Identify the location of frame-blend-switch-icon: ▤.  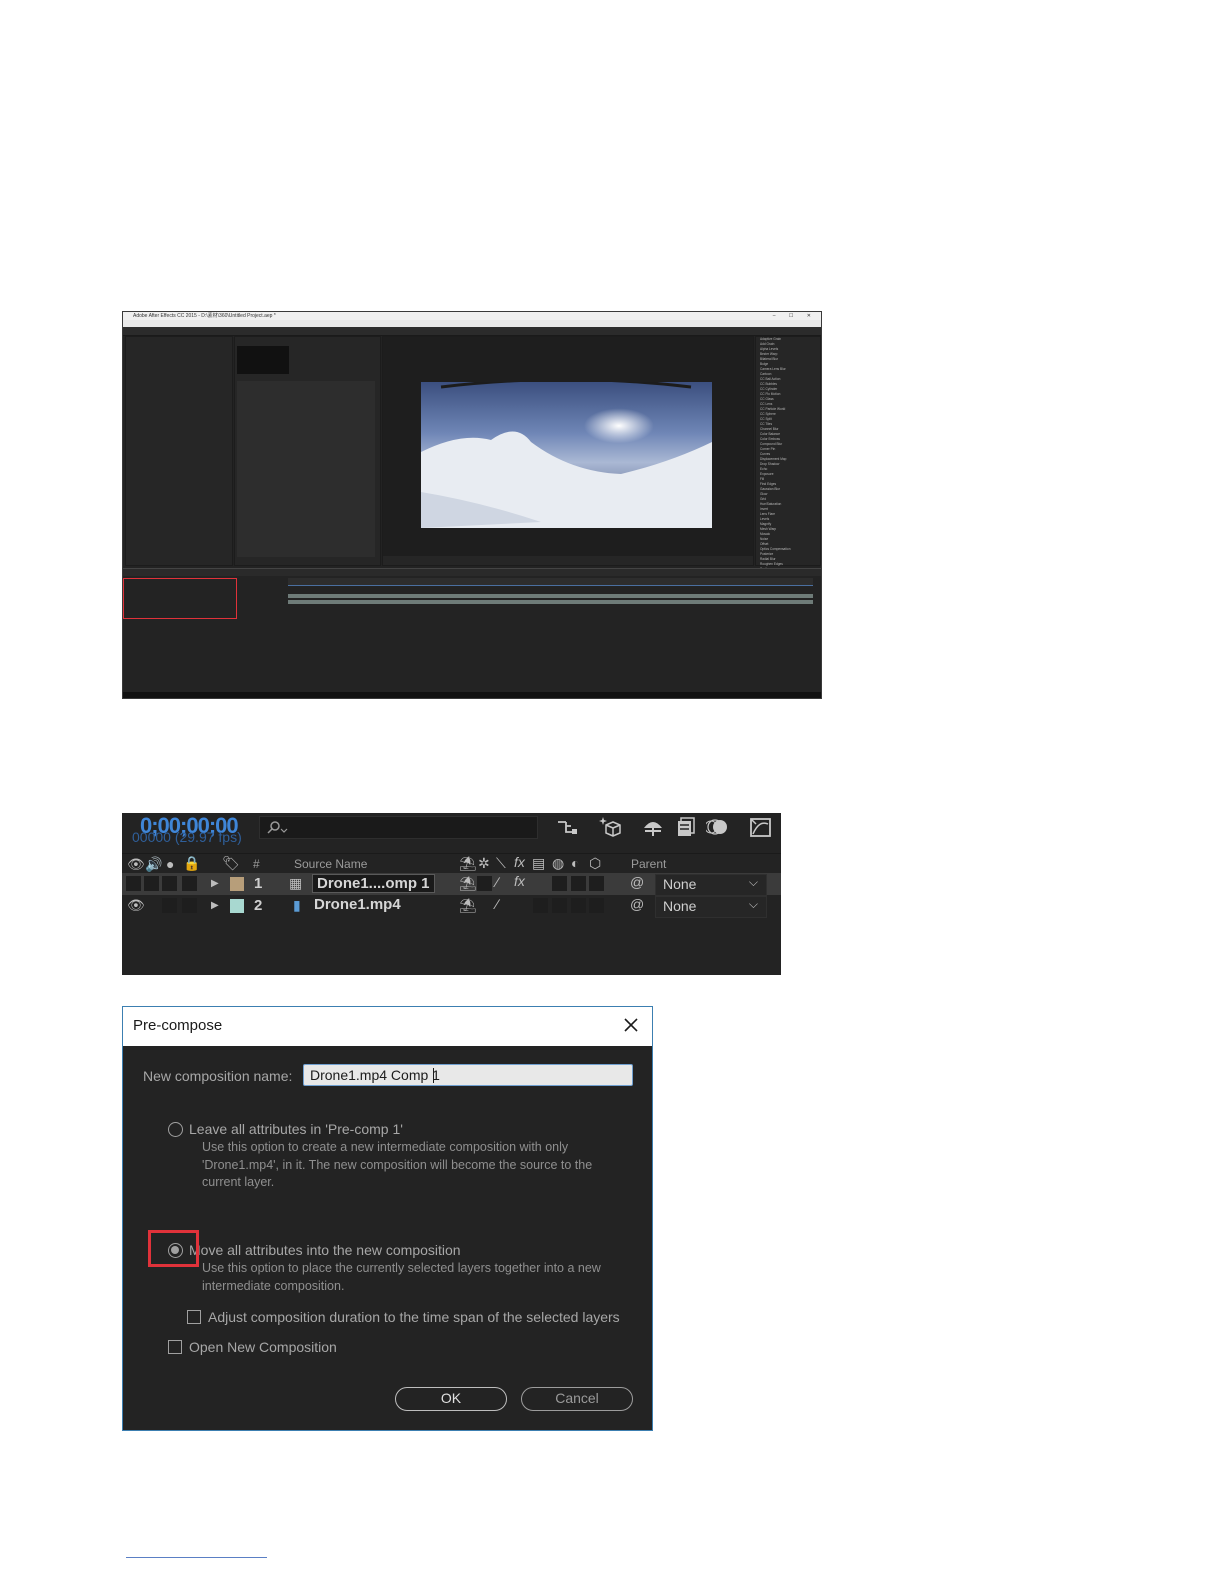
(539, 863).